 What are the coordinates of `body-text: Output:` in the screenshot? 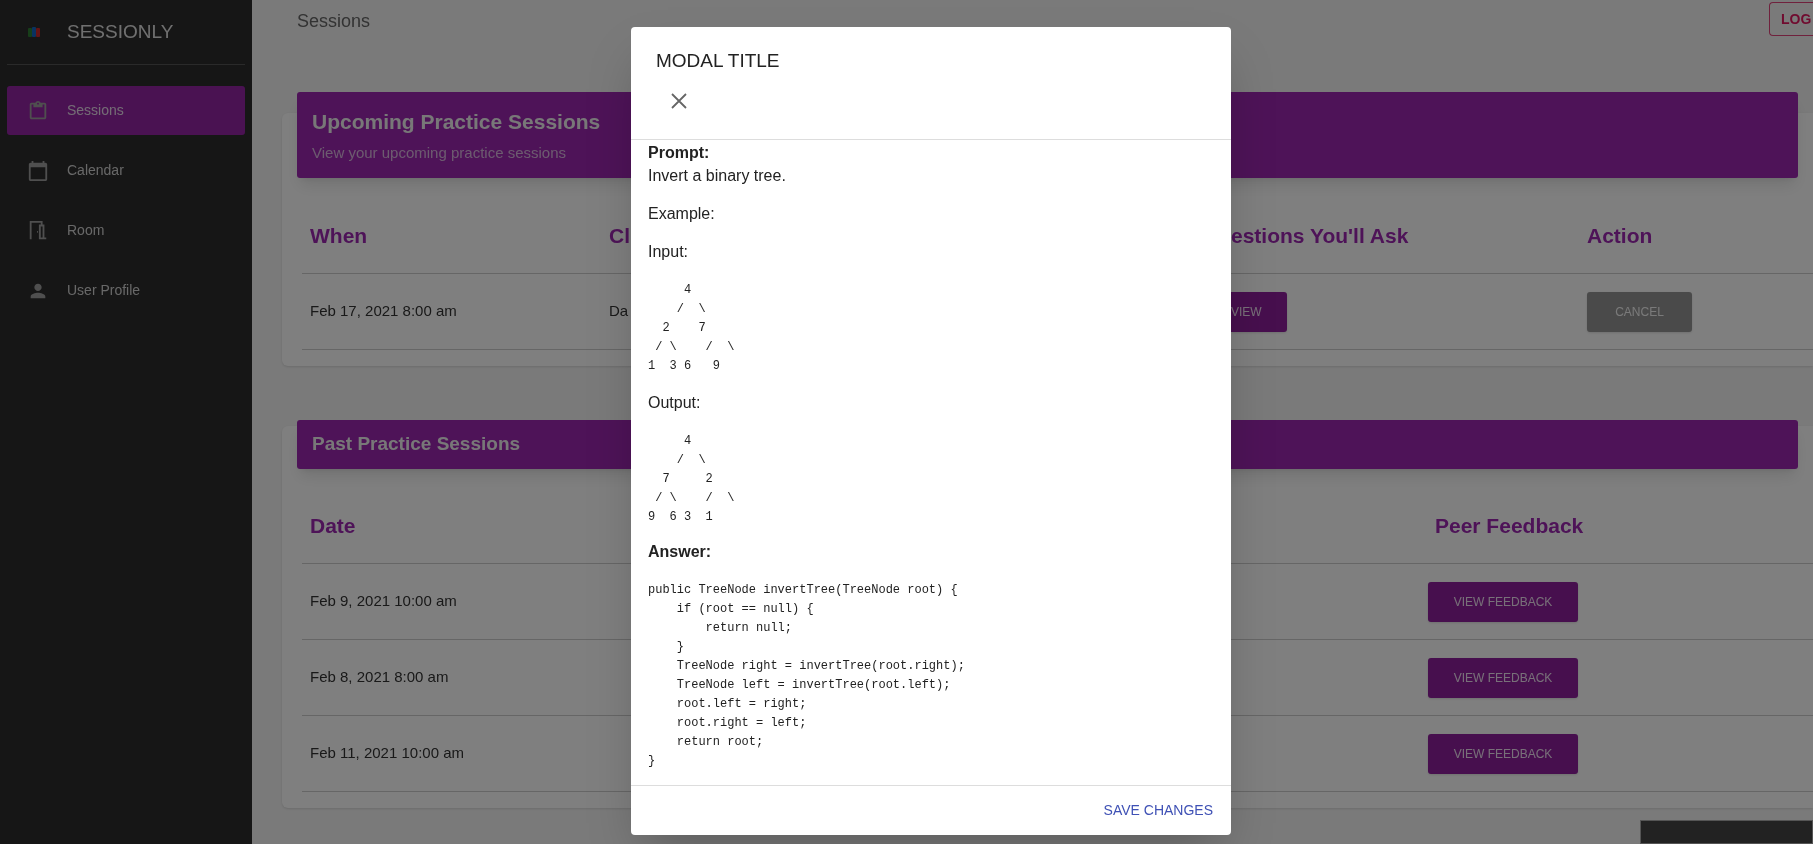 It's located at (674, 403).